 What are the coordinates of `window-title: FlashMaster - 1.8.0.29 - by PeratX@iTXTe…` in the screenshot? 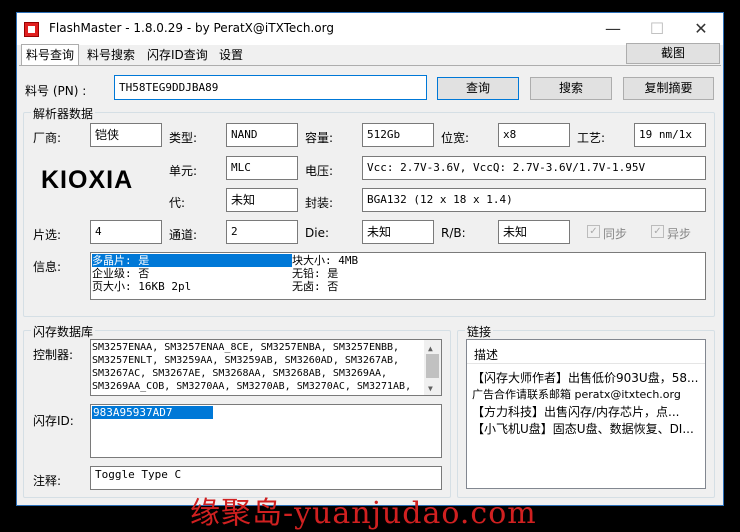 It's located at (191, 28).